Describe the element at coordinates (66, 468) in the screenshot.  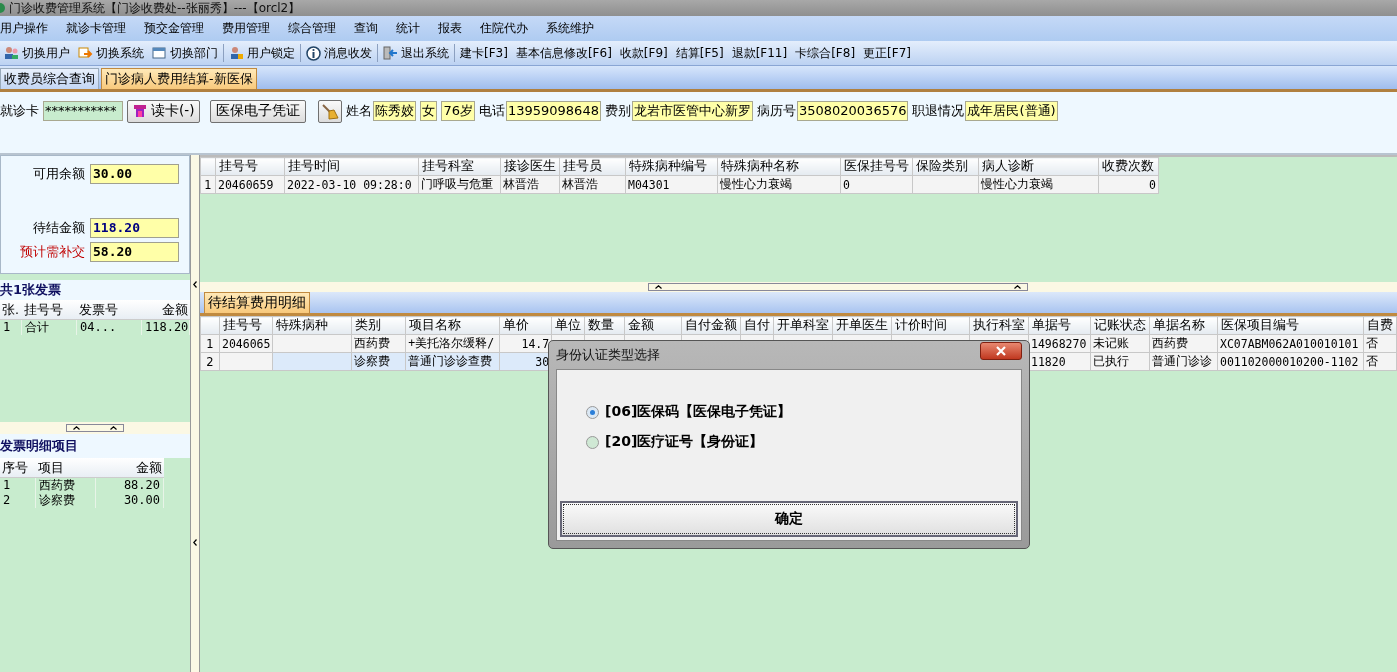
I see `column-header: 项目` at that location.